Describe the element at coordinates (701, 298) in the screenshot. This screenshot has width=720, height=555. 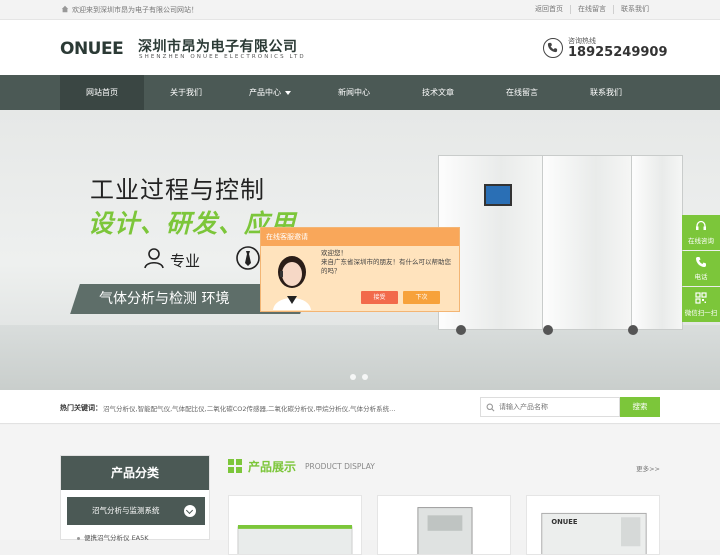
I see `qrcode-icon` at that location.